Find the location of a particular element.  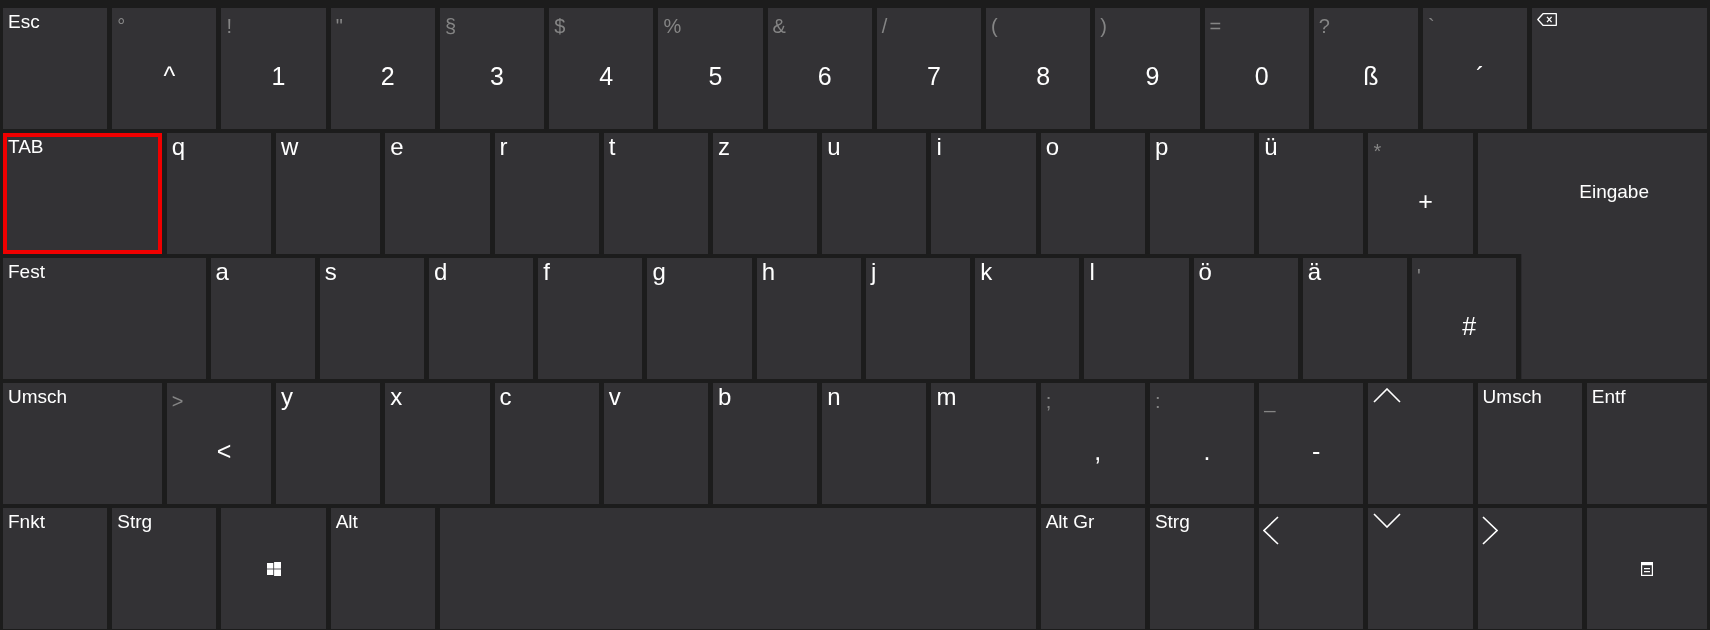

letter-key: y is located at coordinates (328, 443).